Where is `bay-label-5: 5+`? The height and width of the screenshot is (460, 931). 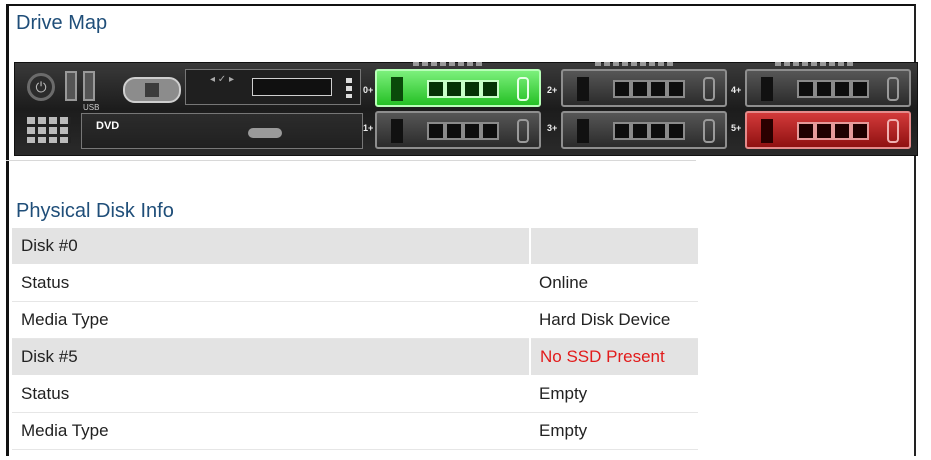
bay-label-5: 5+ is located at coordinates (736, 128).